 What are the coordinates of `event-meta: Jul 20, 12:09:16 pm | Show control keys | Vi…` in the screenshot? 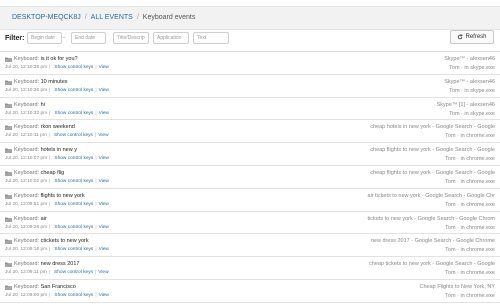 It's located at (57, 249).